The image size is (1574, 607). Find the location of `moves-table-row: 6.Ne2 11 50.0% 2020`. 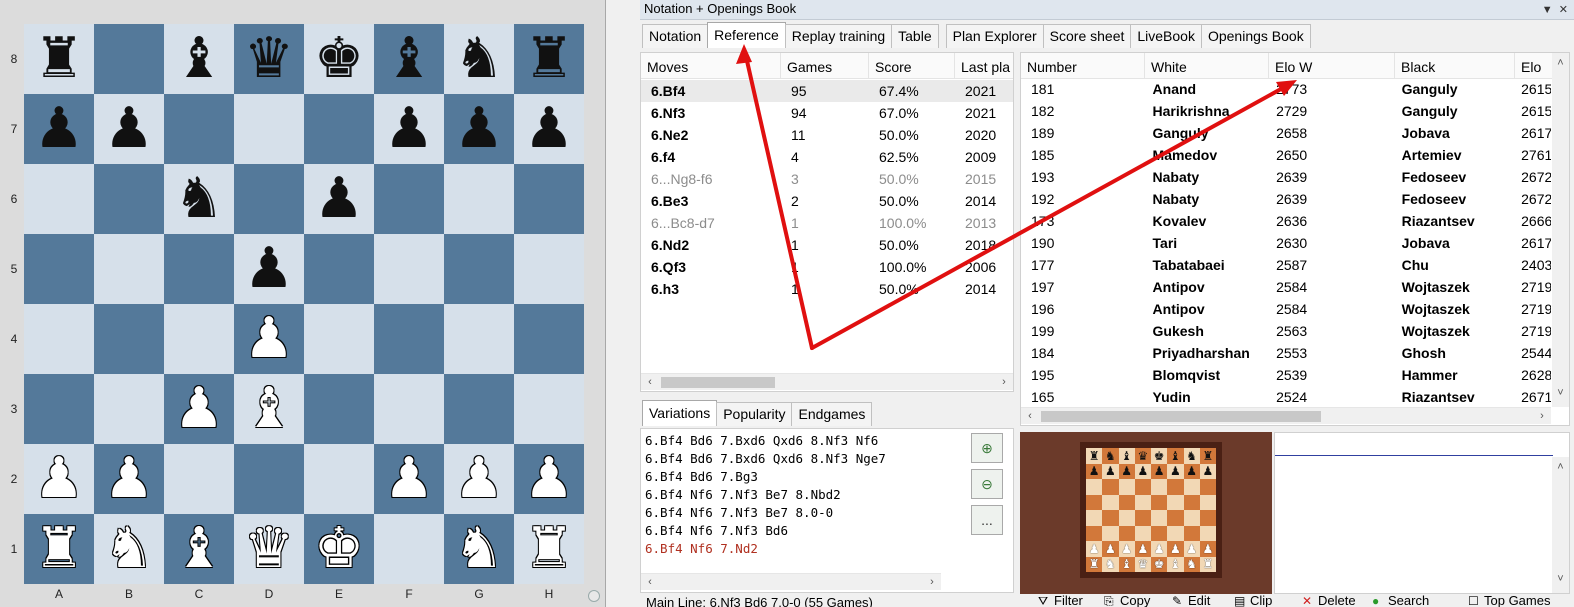

moves-table-row: 6.Ne2 11 50.0% 2020 is located at coordinates (827, 135).